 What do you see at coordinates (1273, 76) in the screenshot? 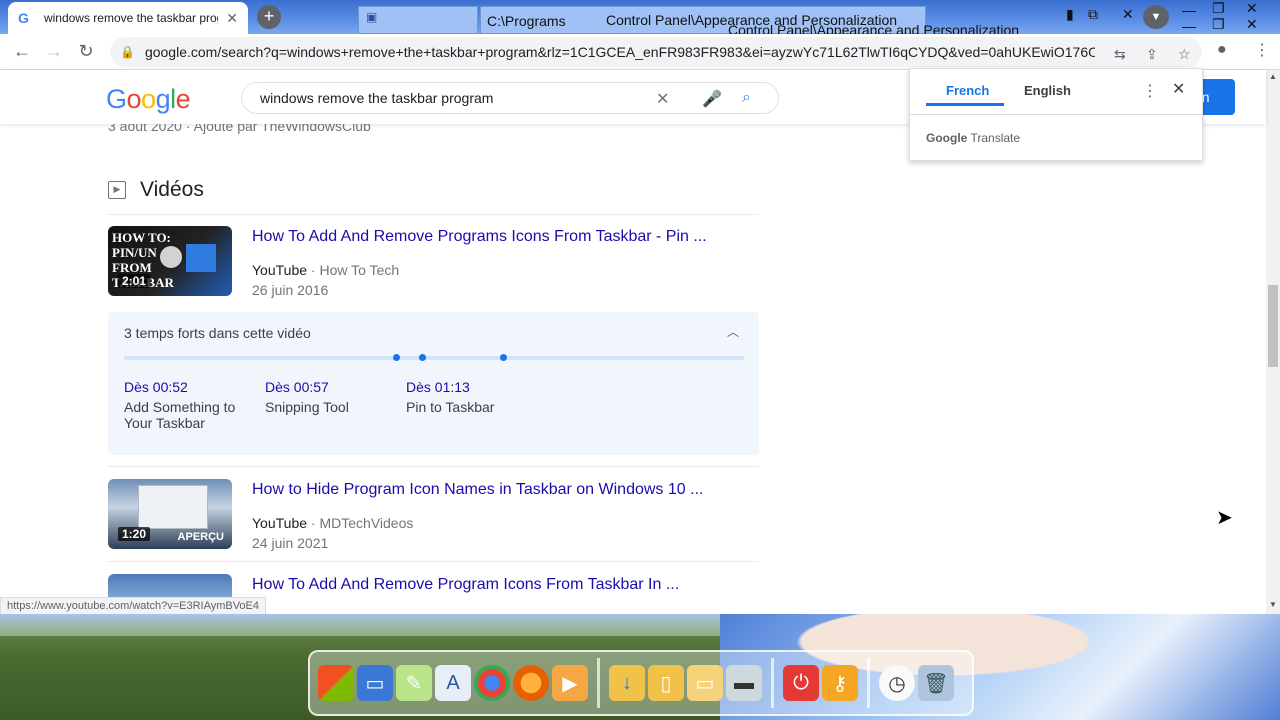
I see `scroll-up-icon: ▲` at bounding box center [1273, 76].